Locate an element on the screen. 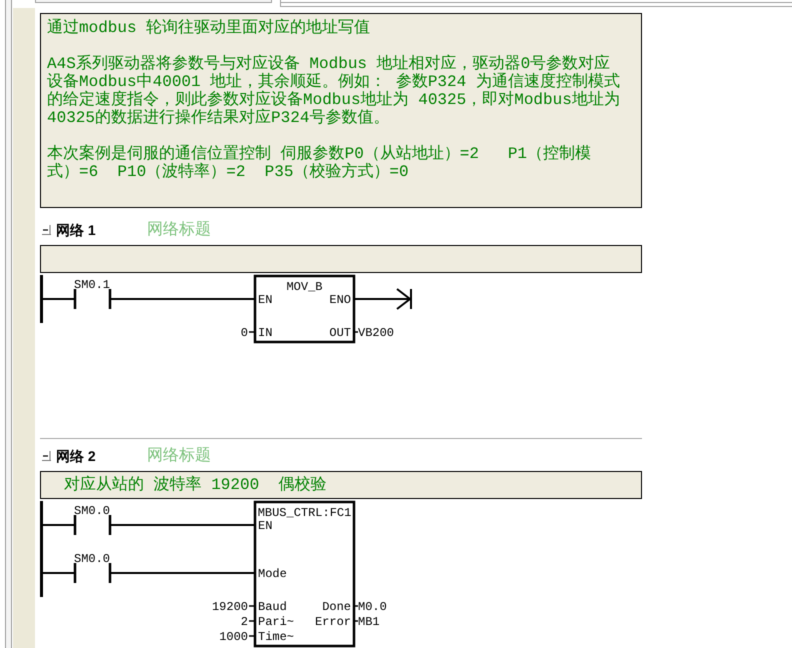  block-name: MOV_B is located at coordinates (304, 287).